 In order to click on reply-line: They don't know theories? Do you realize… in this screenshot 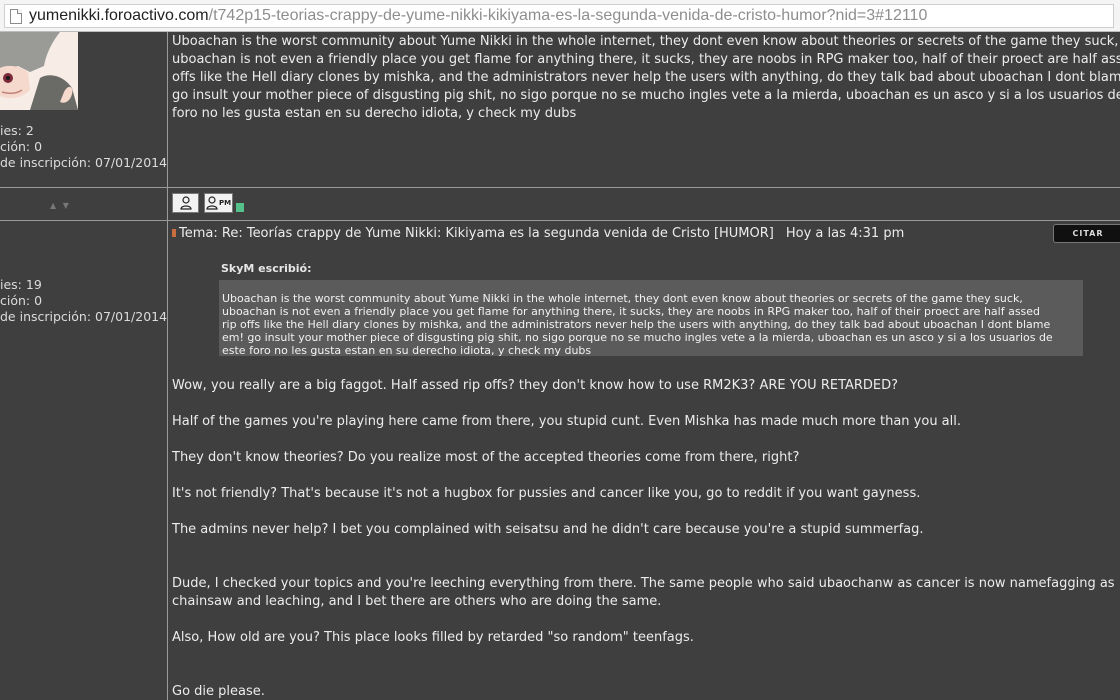, I will do `click(486, 457)`.